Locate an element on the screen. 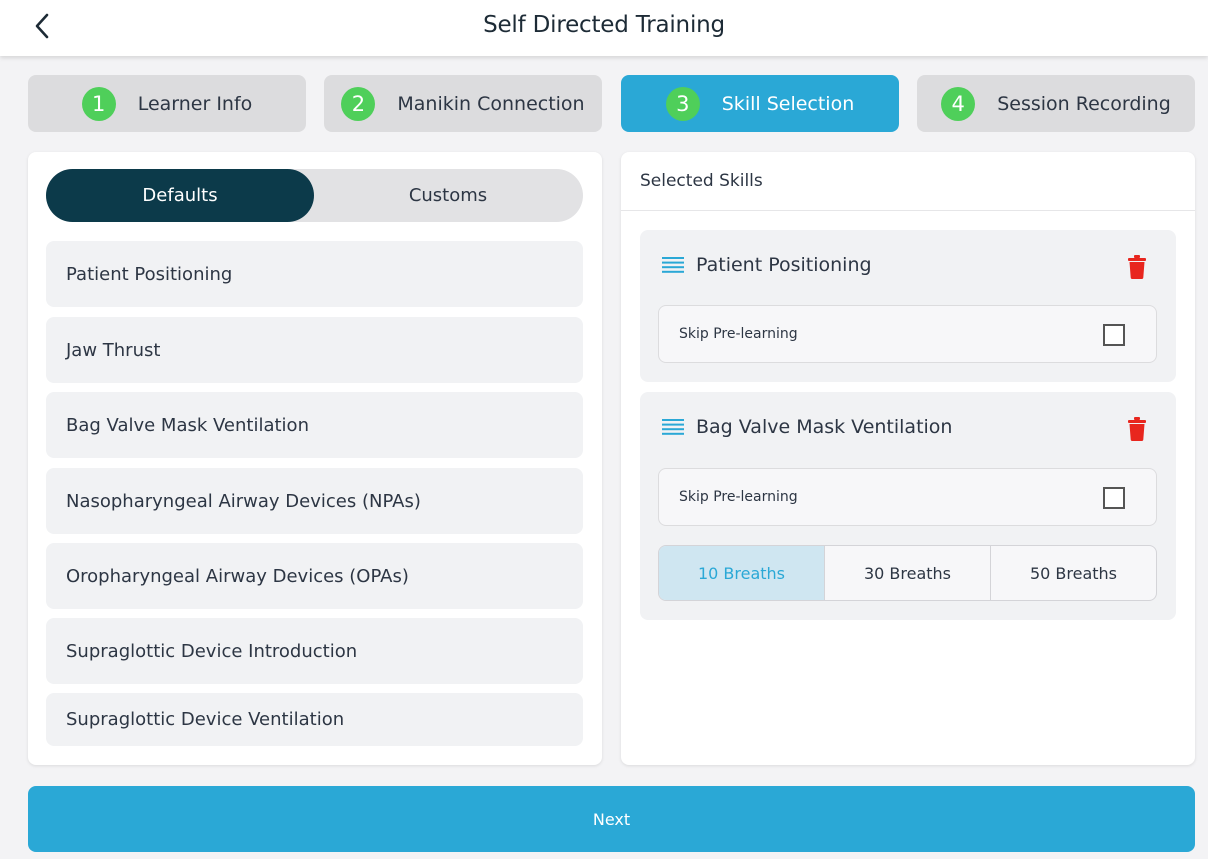 The image size is (1208, 859). skill-list-item: Nasopharyngeal Airway Devices (NPAs) is located at coordinates (314, 501).